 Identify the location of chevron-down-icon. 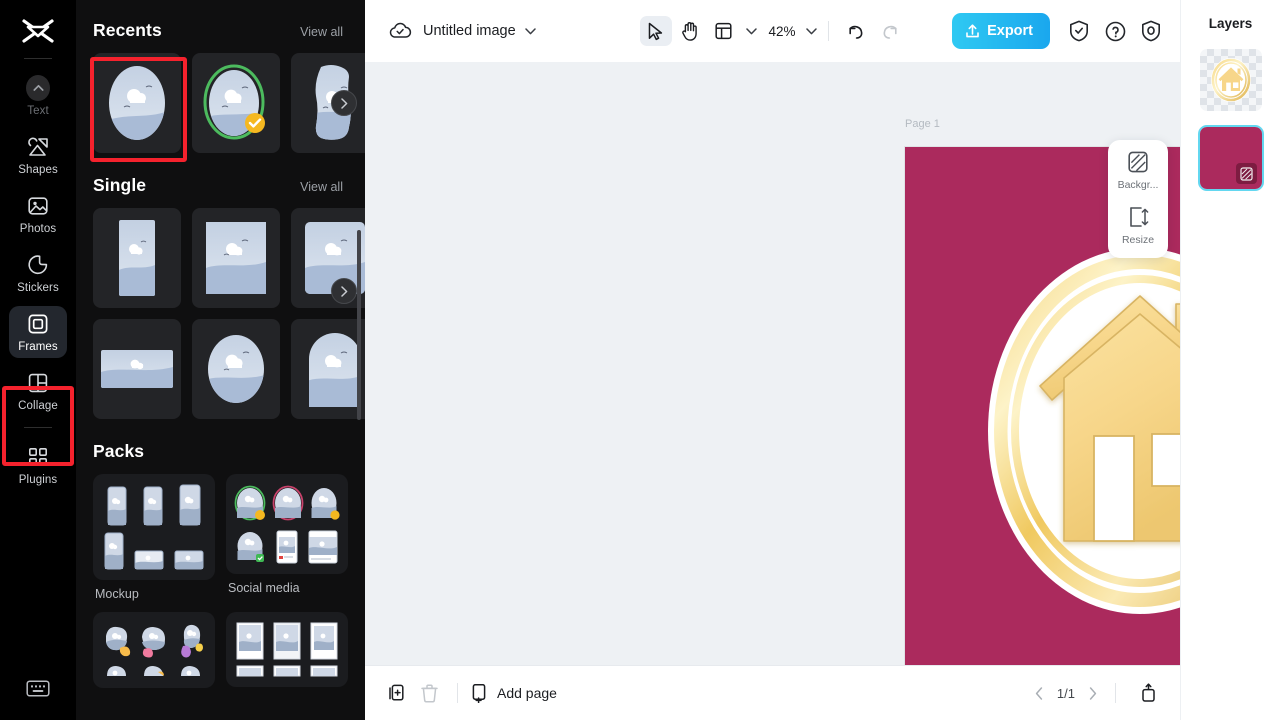
(530, 31).